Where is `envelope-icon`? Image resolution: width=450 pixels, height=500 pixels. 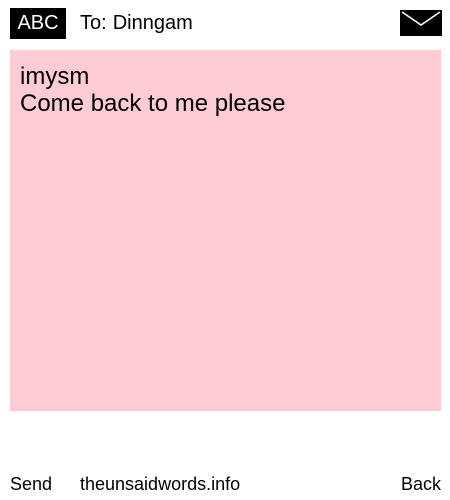 envelope-icon is located at coordinates (421, 23).